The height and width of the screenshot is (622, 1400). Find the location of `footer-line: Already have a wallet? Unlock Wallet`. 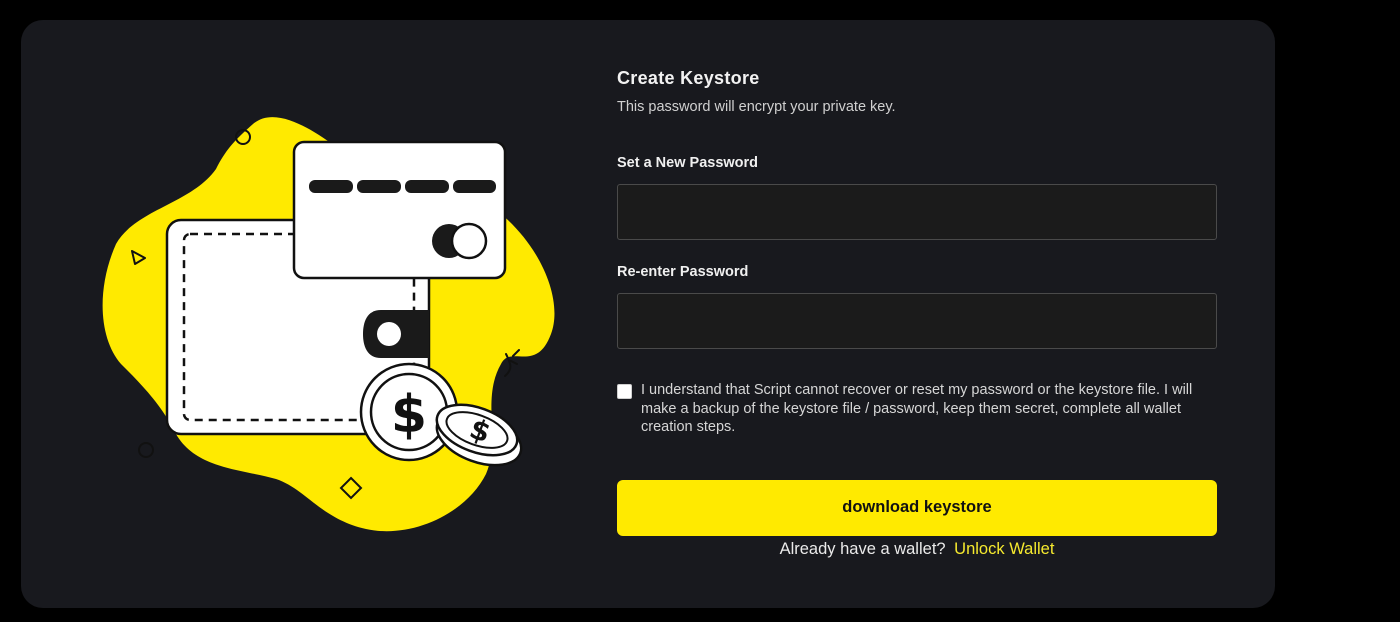

footer-line: Already have a wallet? Unlock Wallet is located at coordinates (917, 549).